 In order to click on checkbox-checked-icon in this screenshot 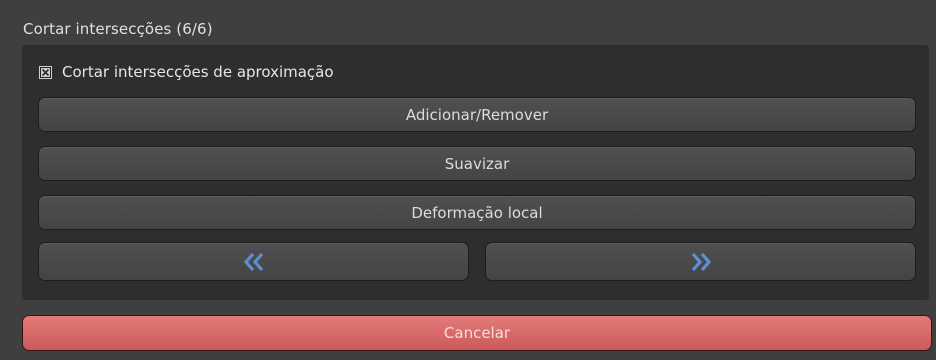, I will do `click(45, 72)`.